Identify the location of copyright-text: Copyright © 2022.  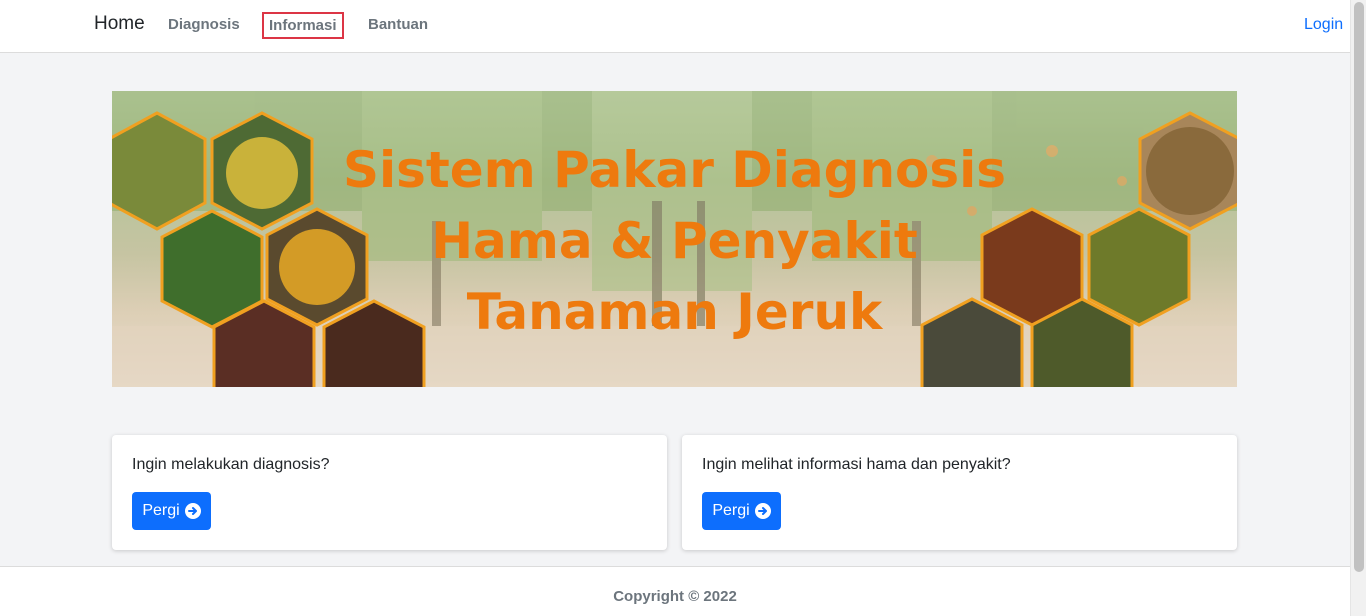
(675, 596).